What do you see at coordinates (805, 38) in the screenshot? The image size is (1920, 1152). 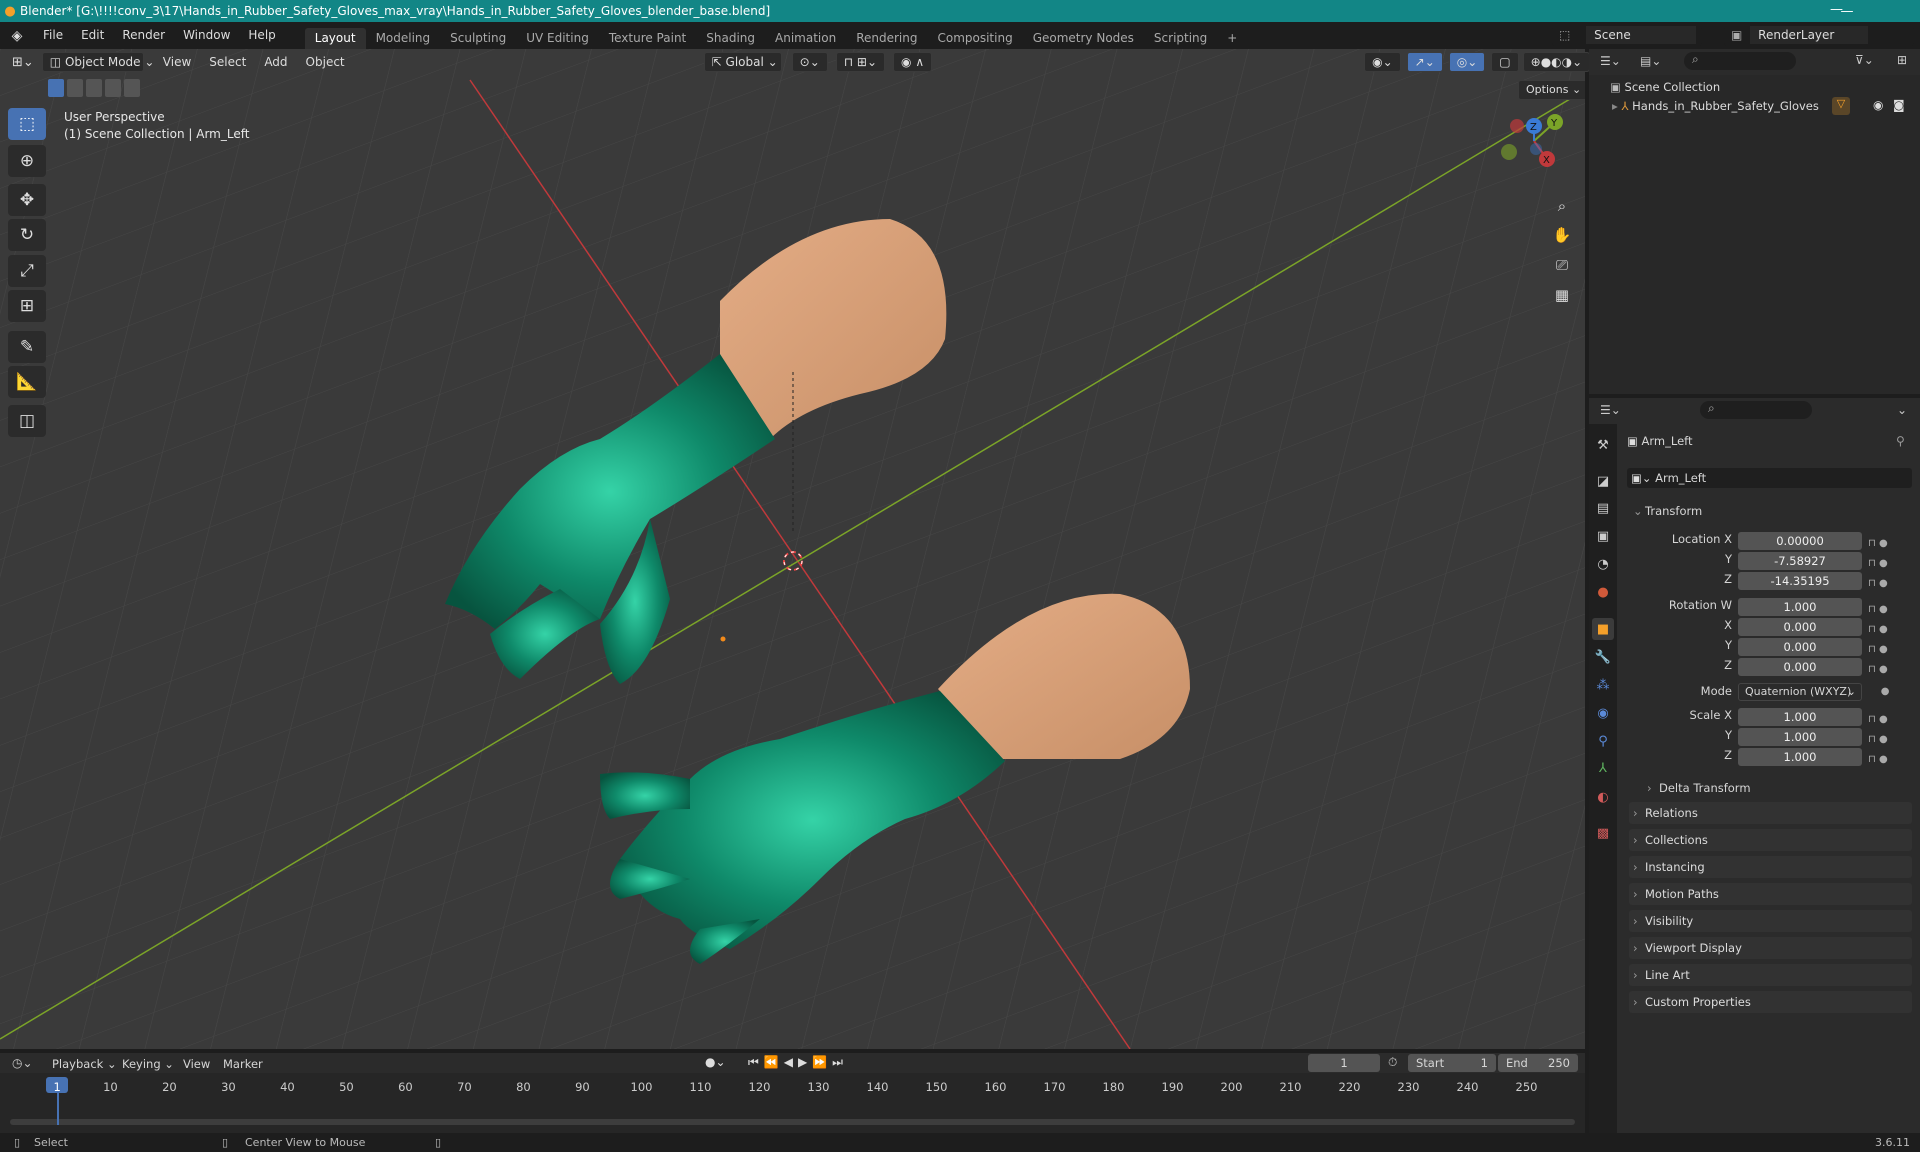 I see `tab-animation: Animation` at bounding box center [805, 38].